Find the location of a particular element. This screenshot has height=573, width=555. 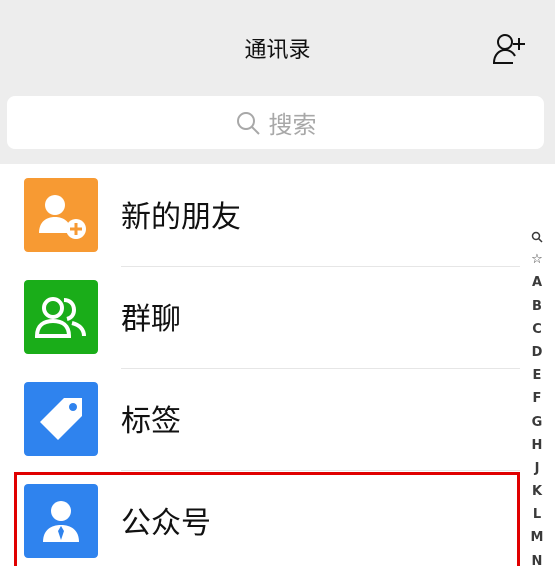

search-bar: 搜索 is located at coordinates (275, 122).